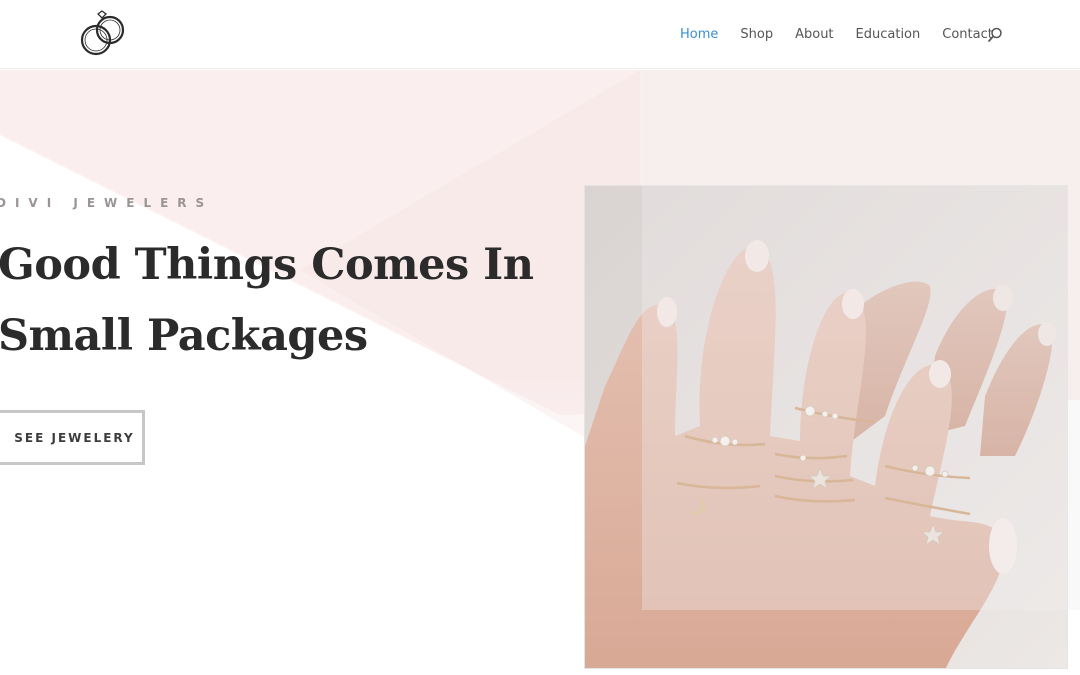 The height and width of the screenshot is (675, 1080). What do you see at coordinates (699, 35) in the screenshot?
I see `nav-home: Home` at bounding box center [699, 35].